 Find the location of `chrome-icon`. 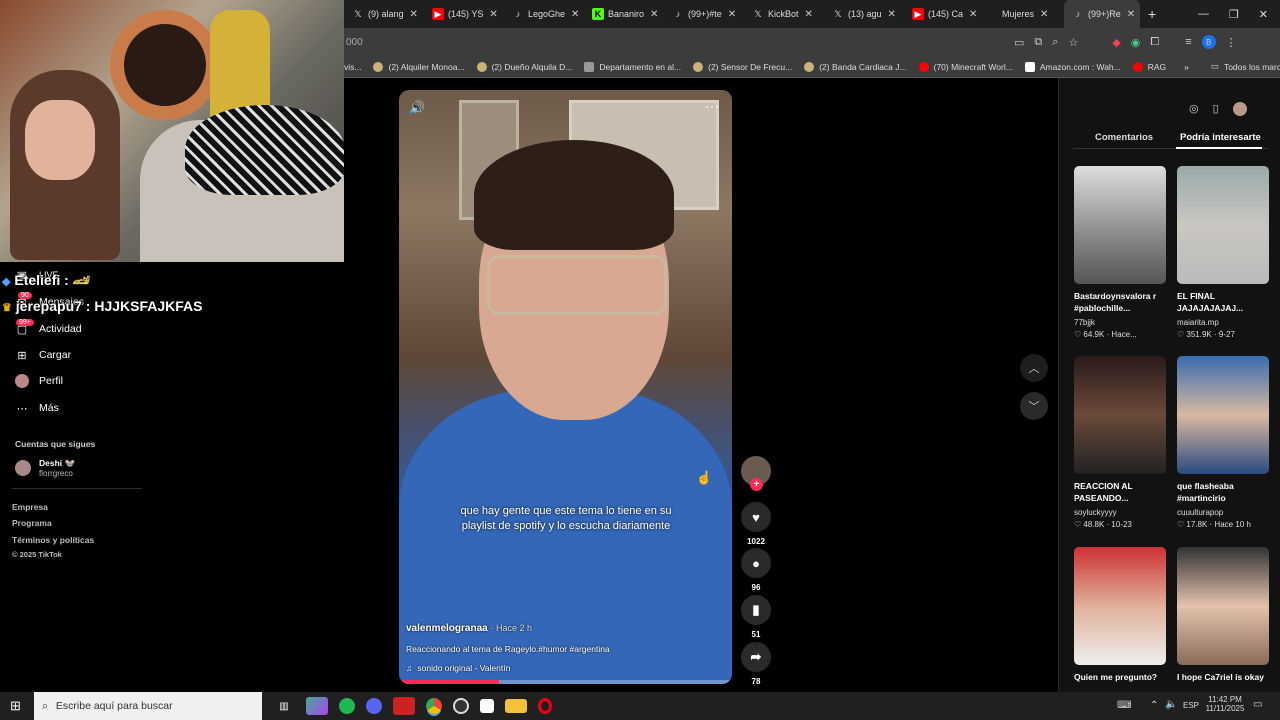

chrome-icon is located at coordinates (434, 706).